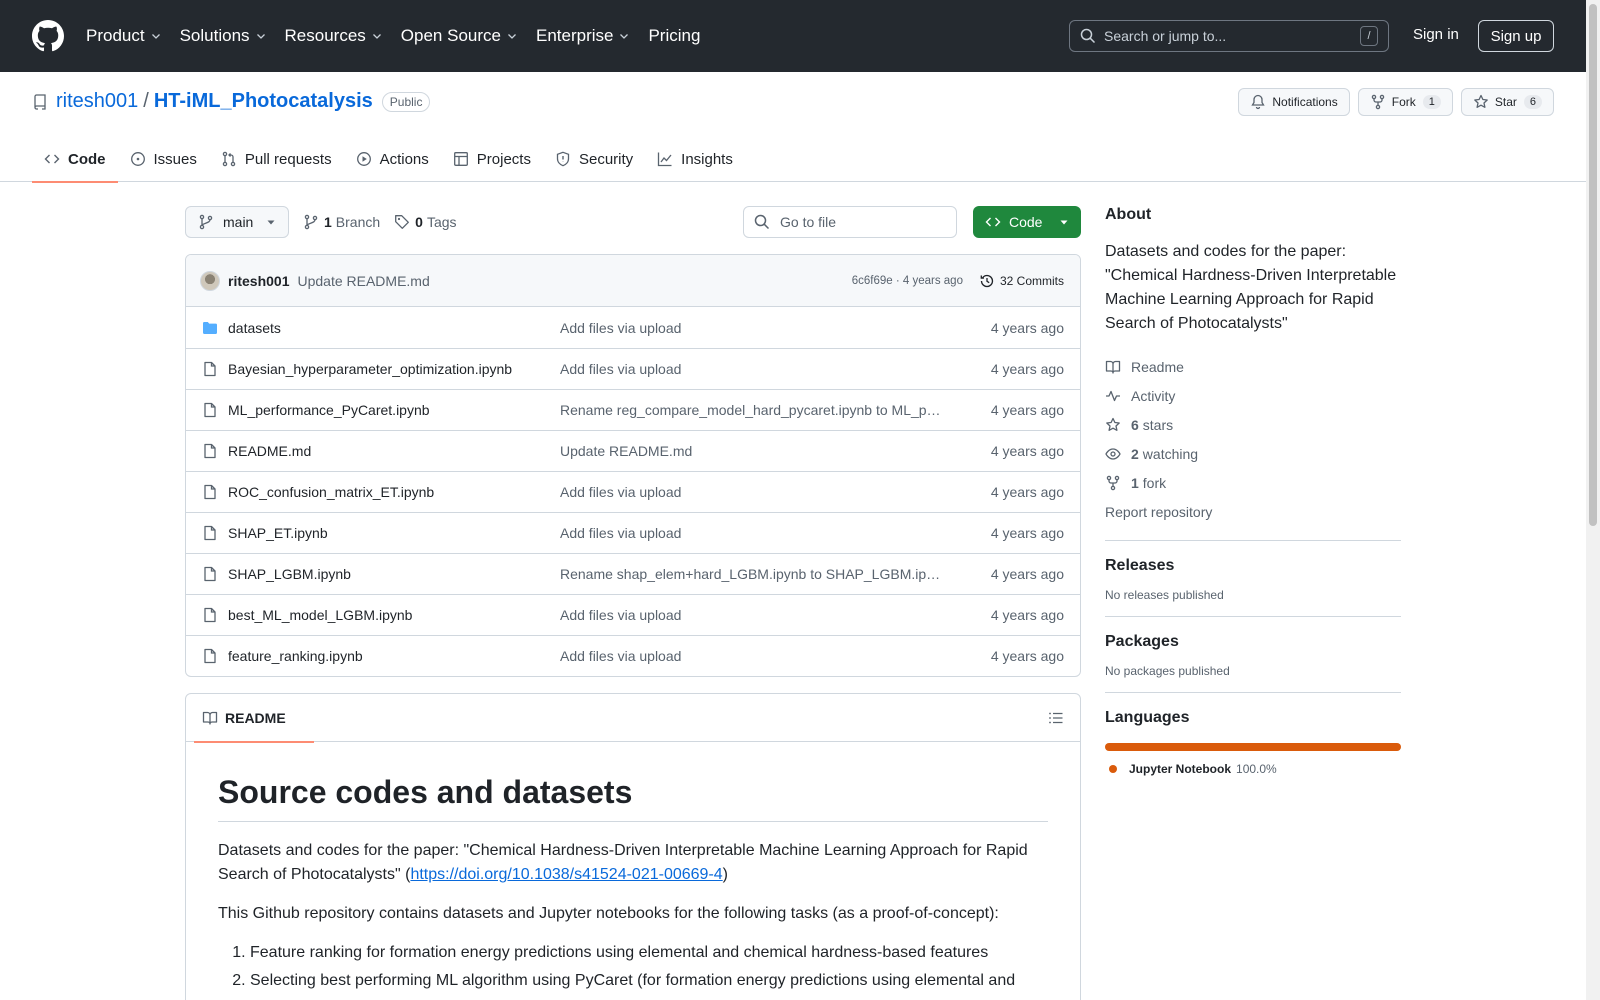 The height and width of the screenshot is (1000, 1600). Describe the element at coordinates (210, 280) in the screenshot. I see `avatar` at that location.